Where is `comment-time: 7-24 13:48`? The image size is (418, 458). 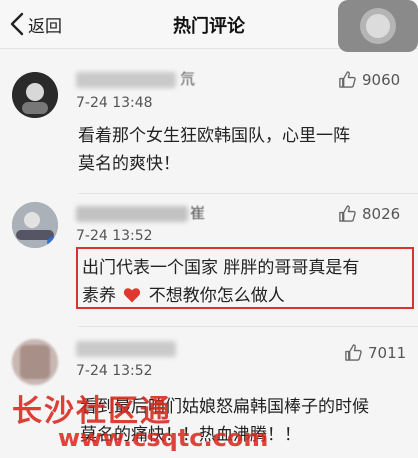
comment-time: 7-24 13:48 is located at coordinates (114, 103).